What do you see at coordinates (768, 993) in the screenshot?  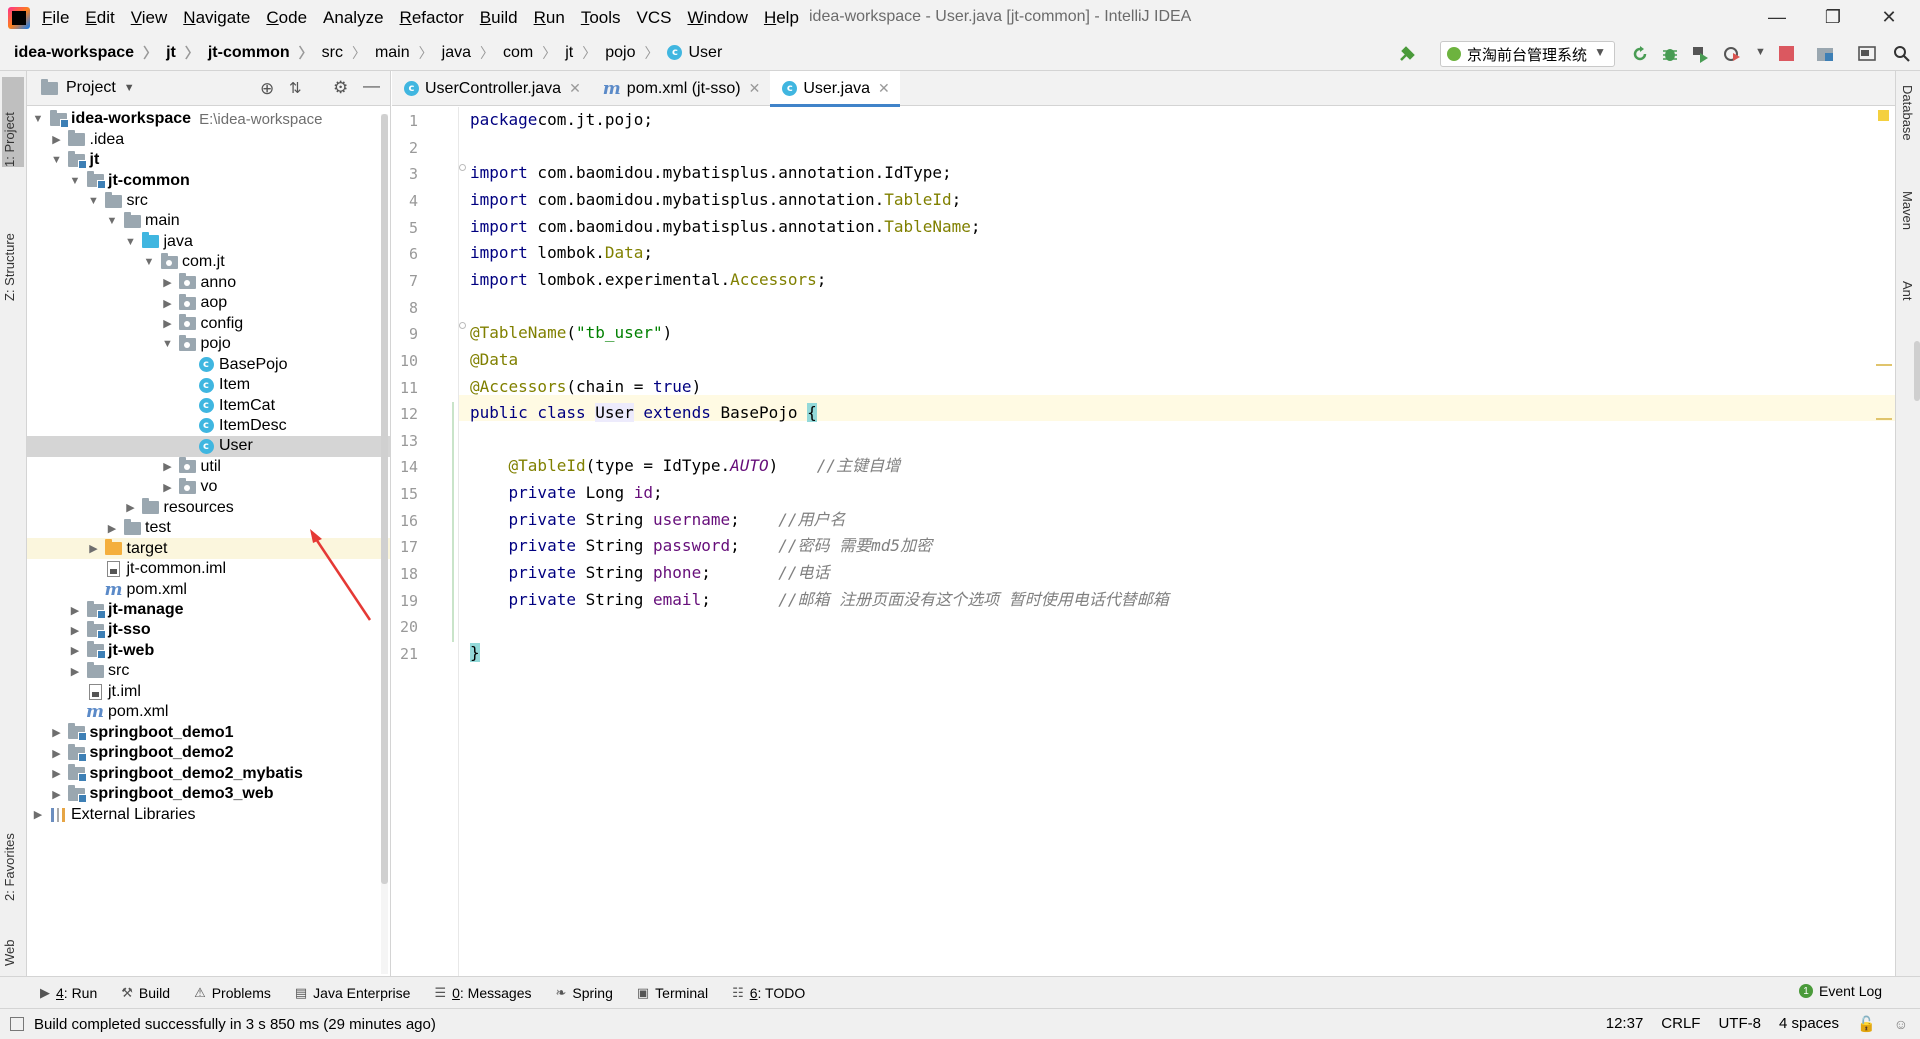 I see `bottom-tool-tab: ☷ 6: TODO` at bounding box center [768, 993].